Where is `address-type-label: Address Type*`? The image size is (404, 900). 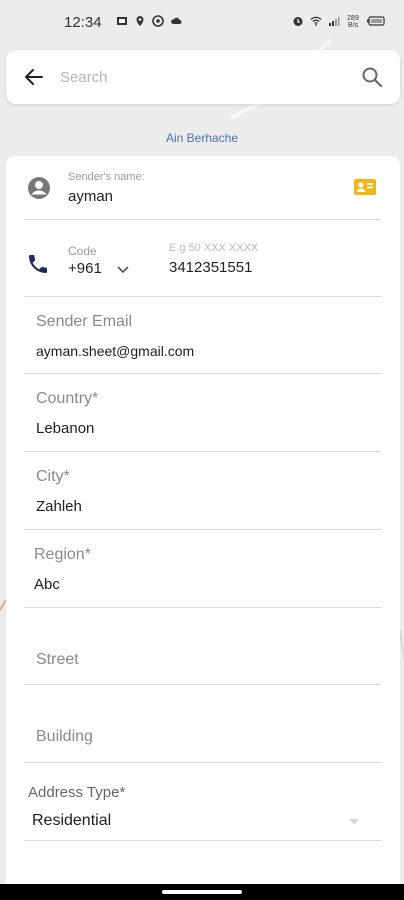
address-type-label: Address Type* is located at coordinates (77, 792).